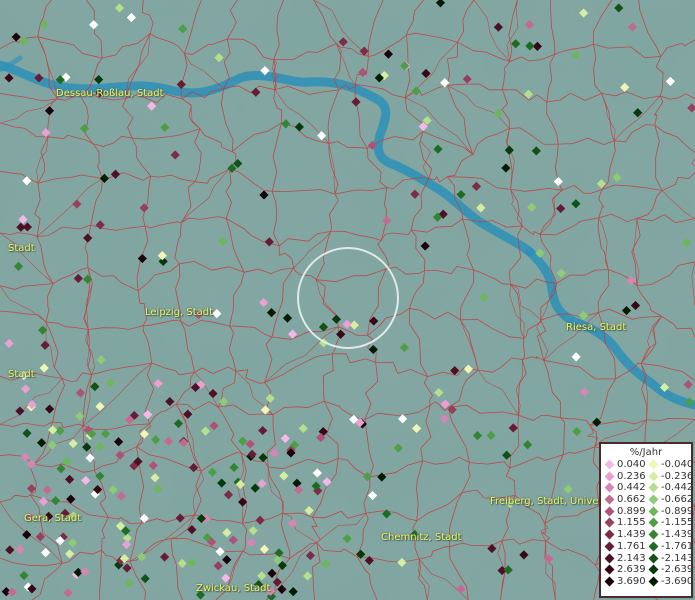 This screenshot has height=600, width=695. I want to click on legend-value-negative: -2.143, so click(677, 558).